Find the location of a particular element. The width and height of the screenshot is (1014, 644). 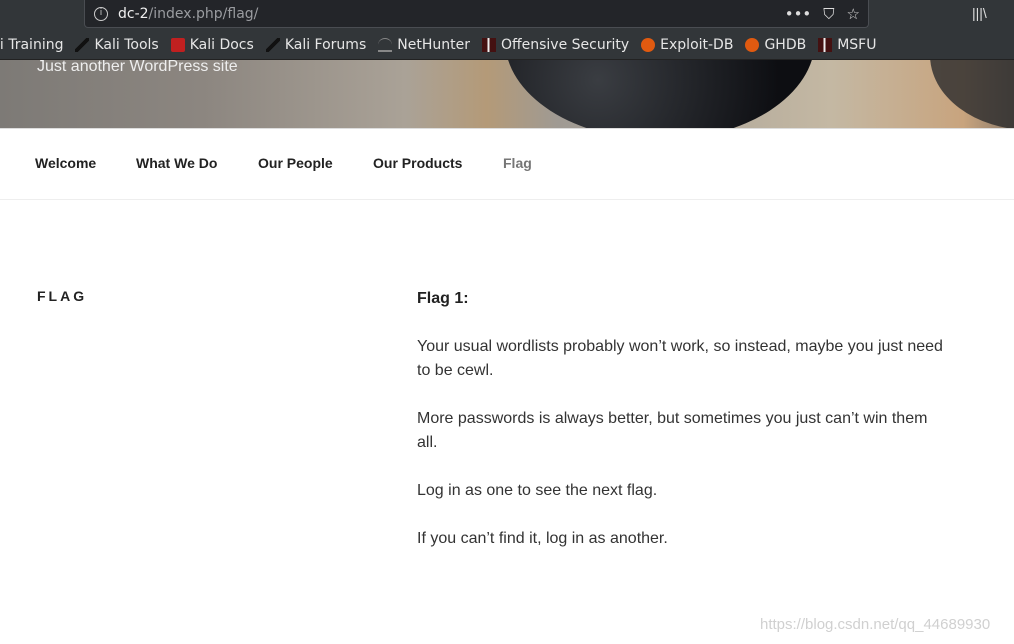

ghdb-icon is located at coordinates (752, 44).